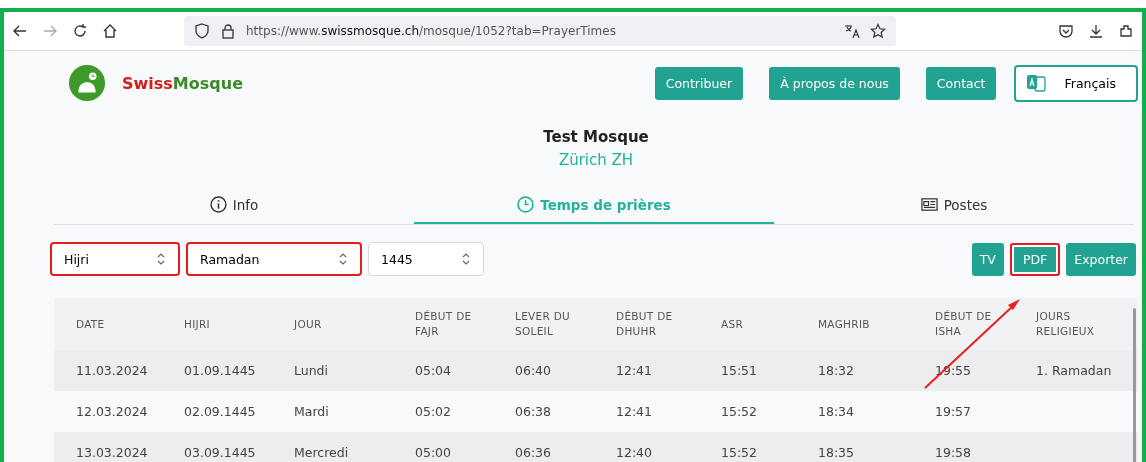 This screenshot has width=1146, height=462. What do you see at coordinates (87, 83) in the screenshot?
I see `mosque-logo-icon` at bounding box center [87, 83].